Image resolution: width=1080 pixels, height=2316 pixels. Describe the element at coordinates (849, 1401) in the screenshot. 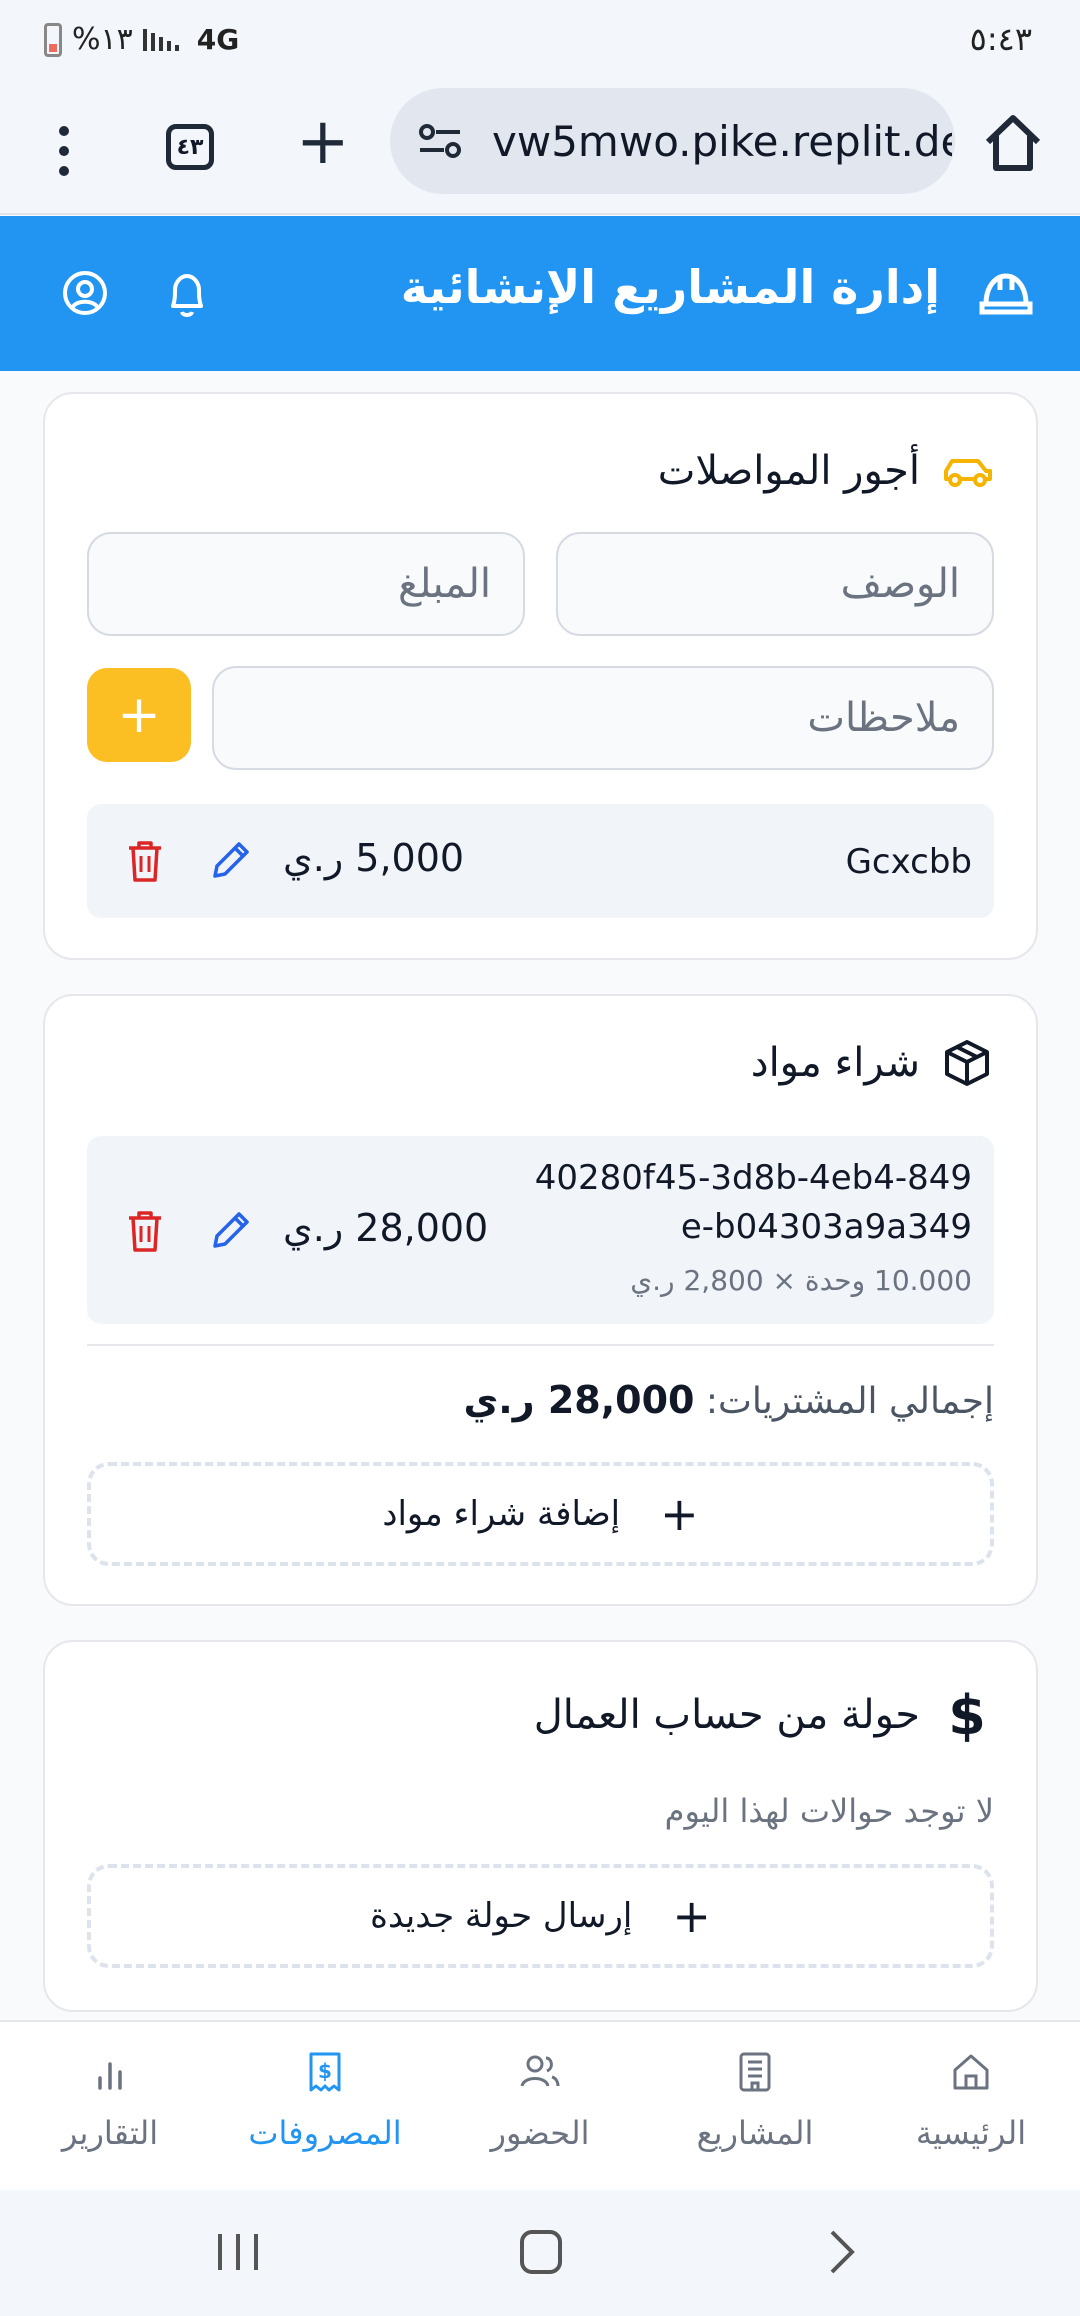

I see `materials-total-label: إجمالي المشتريات:` at that location.